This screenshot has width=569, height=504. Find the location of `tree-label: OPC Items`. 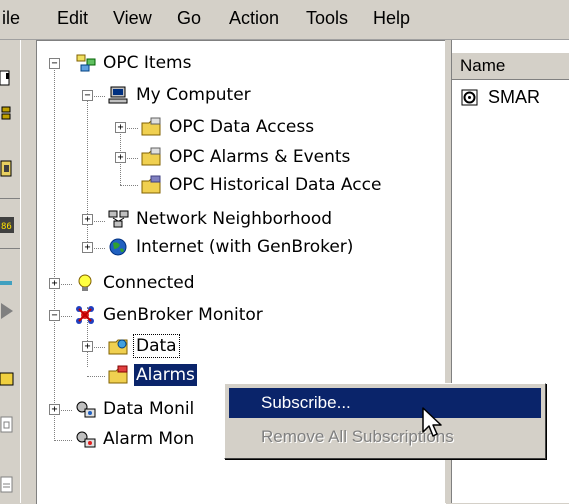

tree-label: OPC Items is located at coordinates (147, 63).